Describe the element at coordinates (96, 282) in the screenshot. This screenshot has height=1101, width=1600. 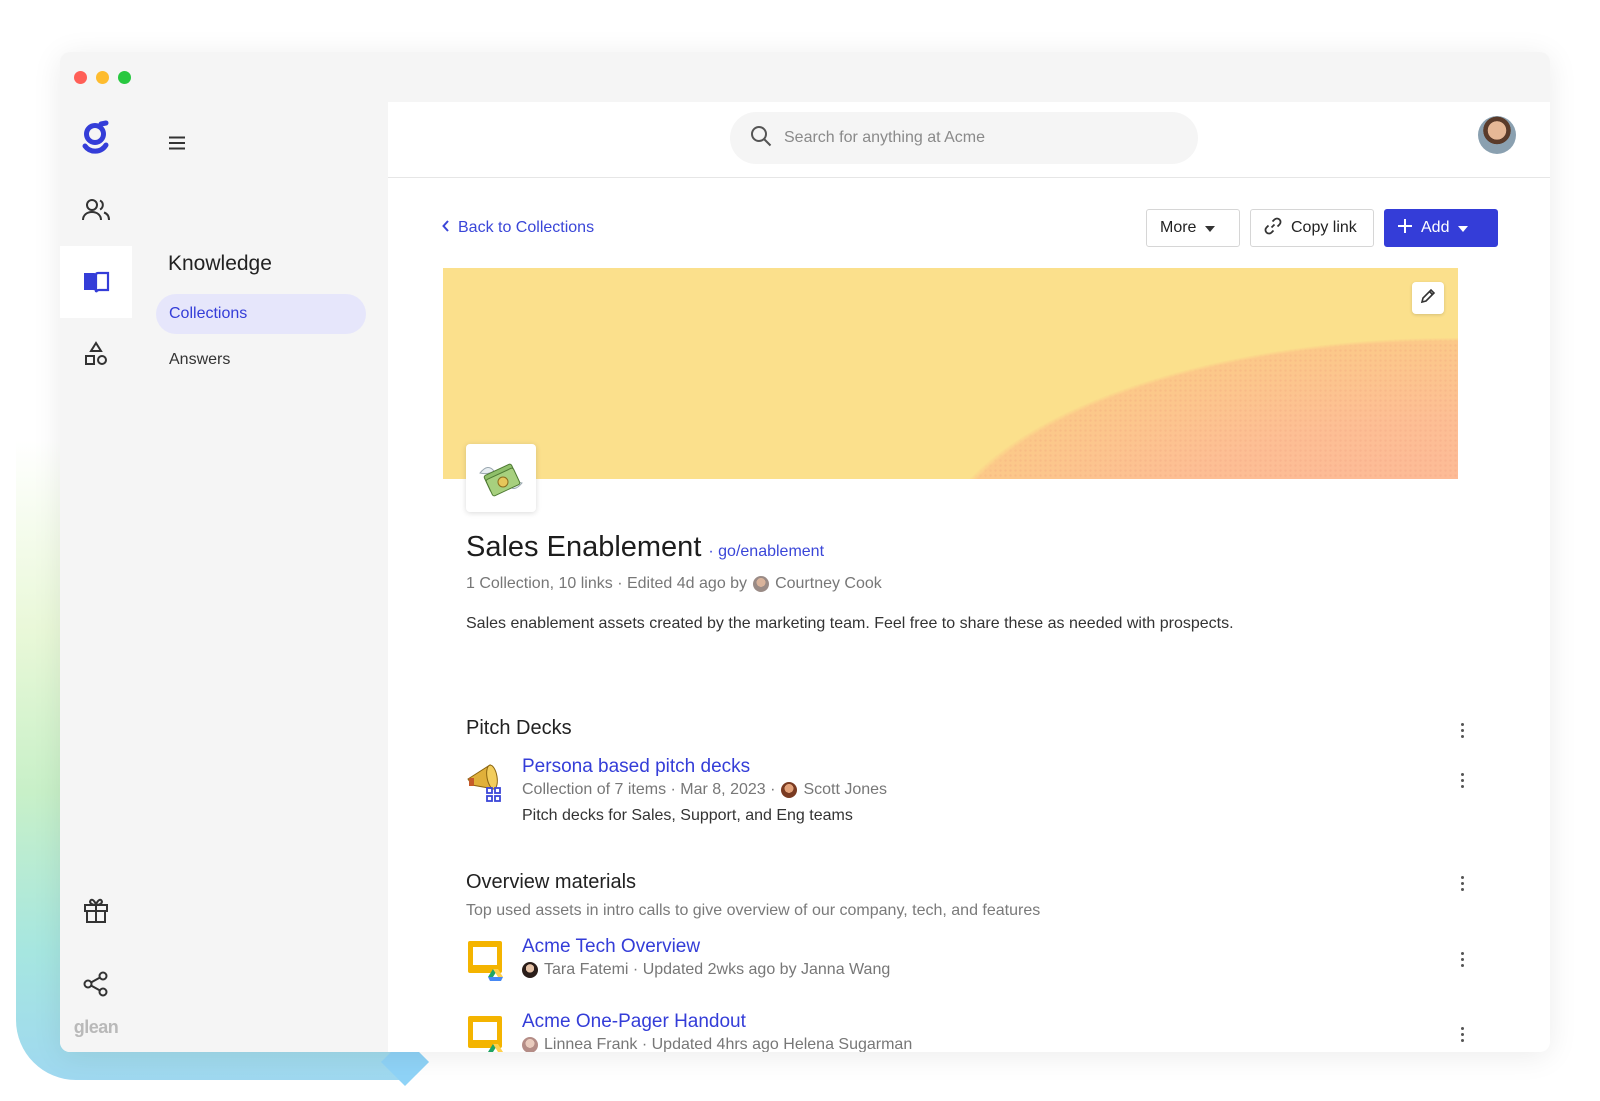
I see `book-icon` at that location.